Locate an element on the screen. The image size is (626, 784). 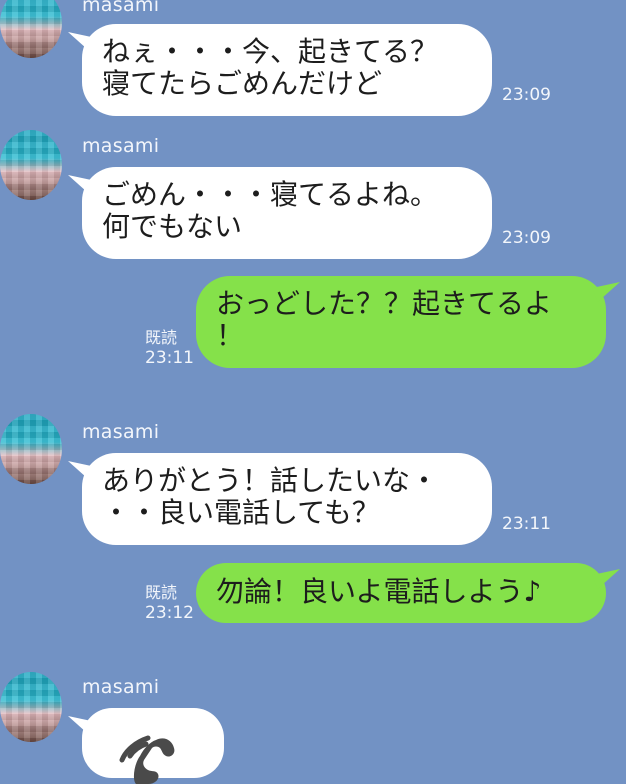
read-receipt: 既読 23:12 is located at coordinates (169, 603).